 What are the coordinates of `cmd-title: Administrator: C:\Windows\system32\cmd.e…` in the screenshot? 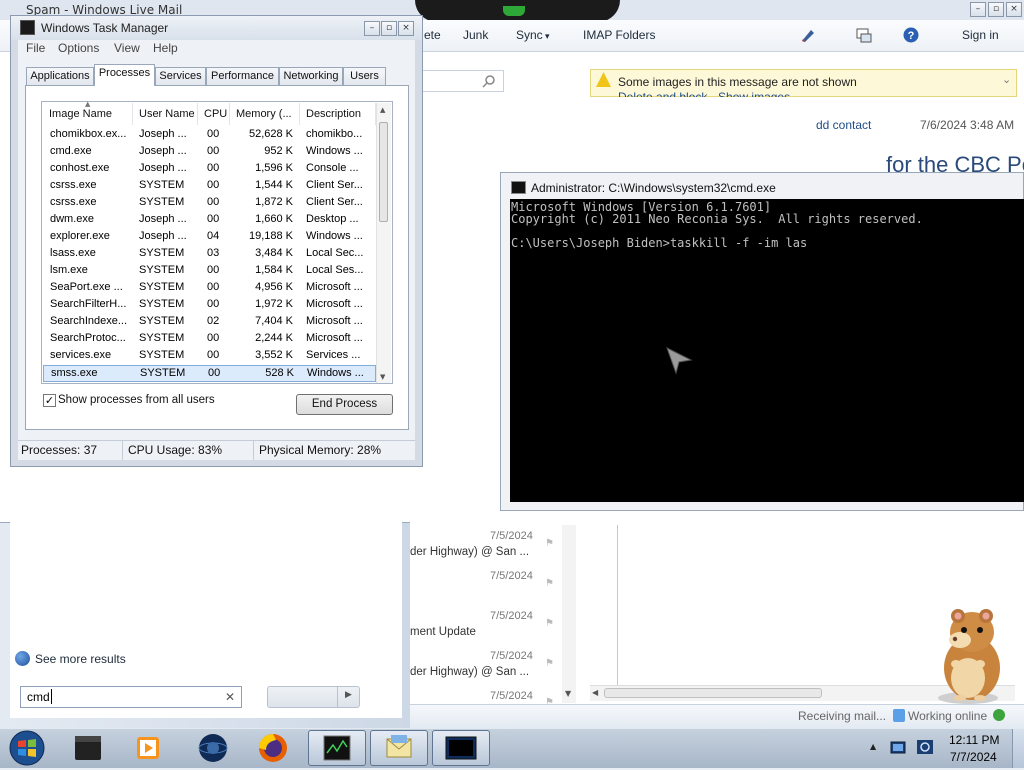 It's located at (653, 188).